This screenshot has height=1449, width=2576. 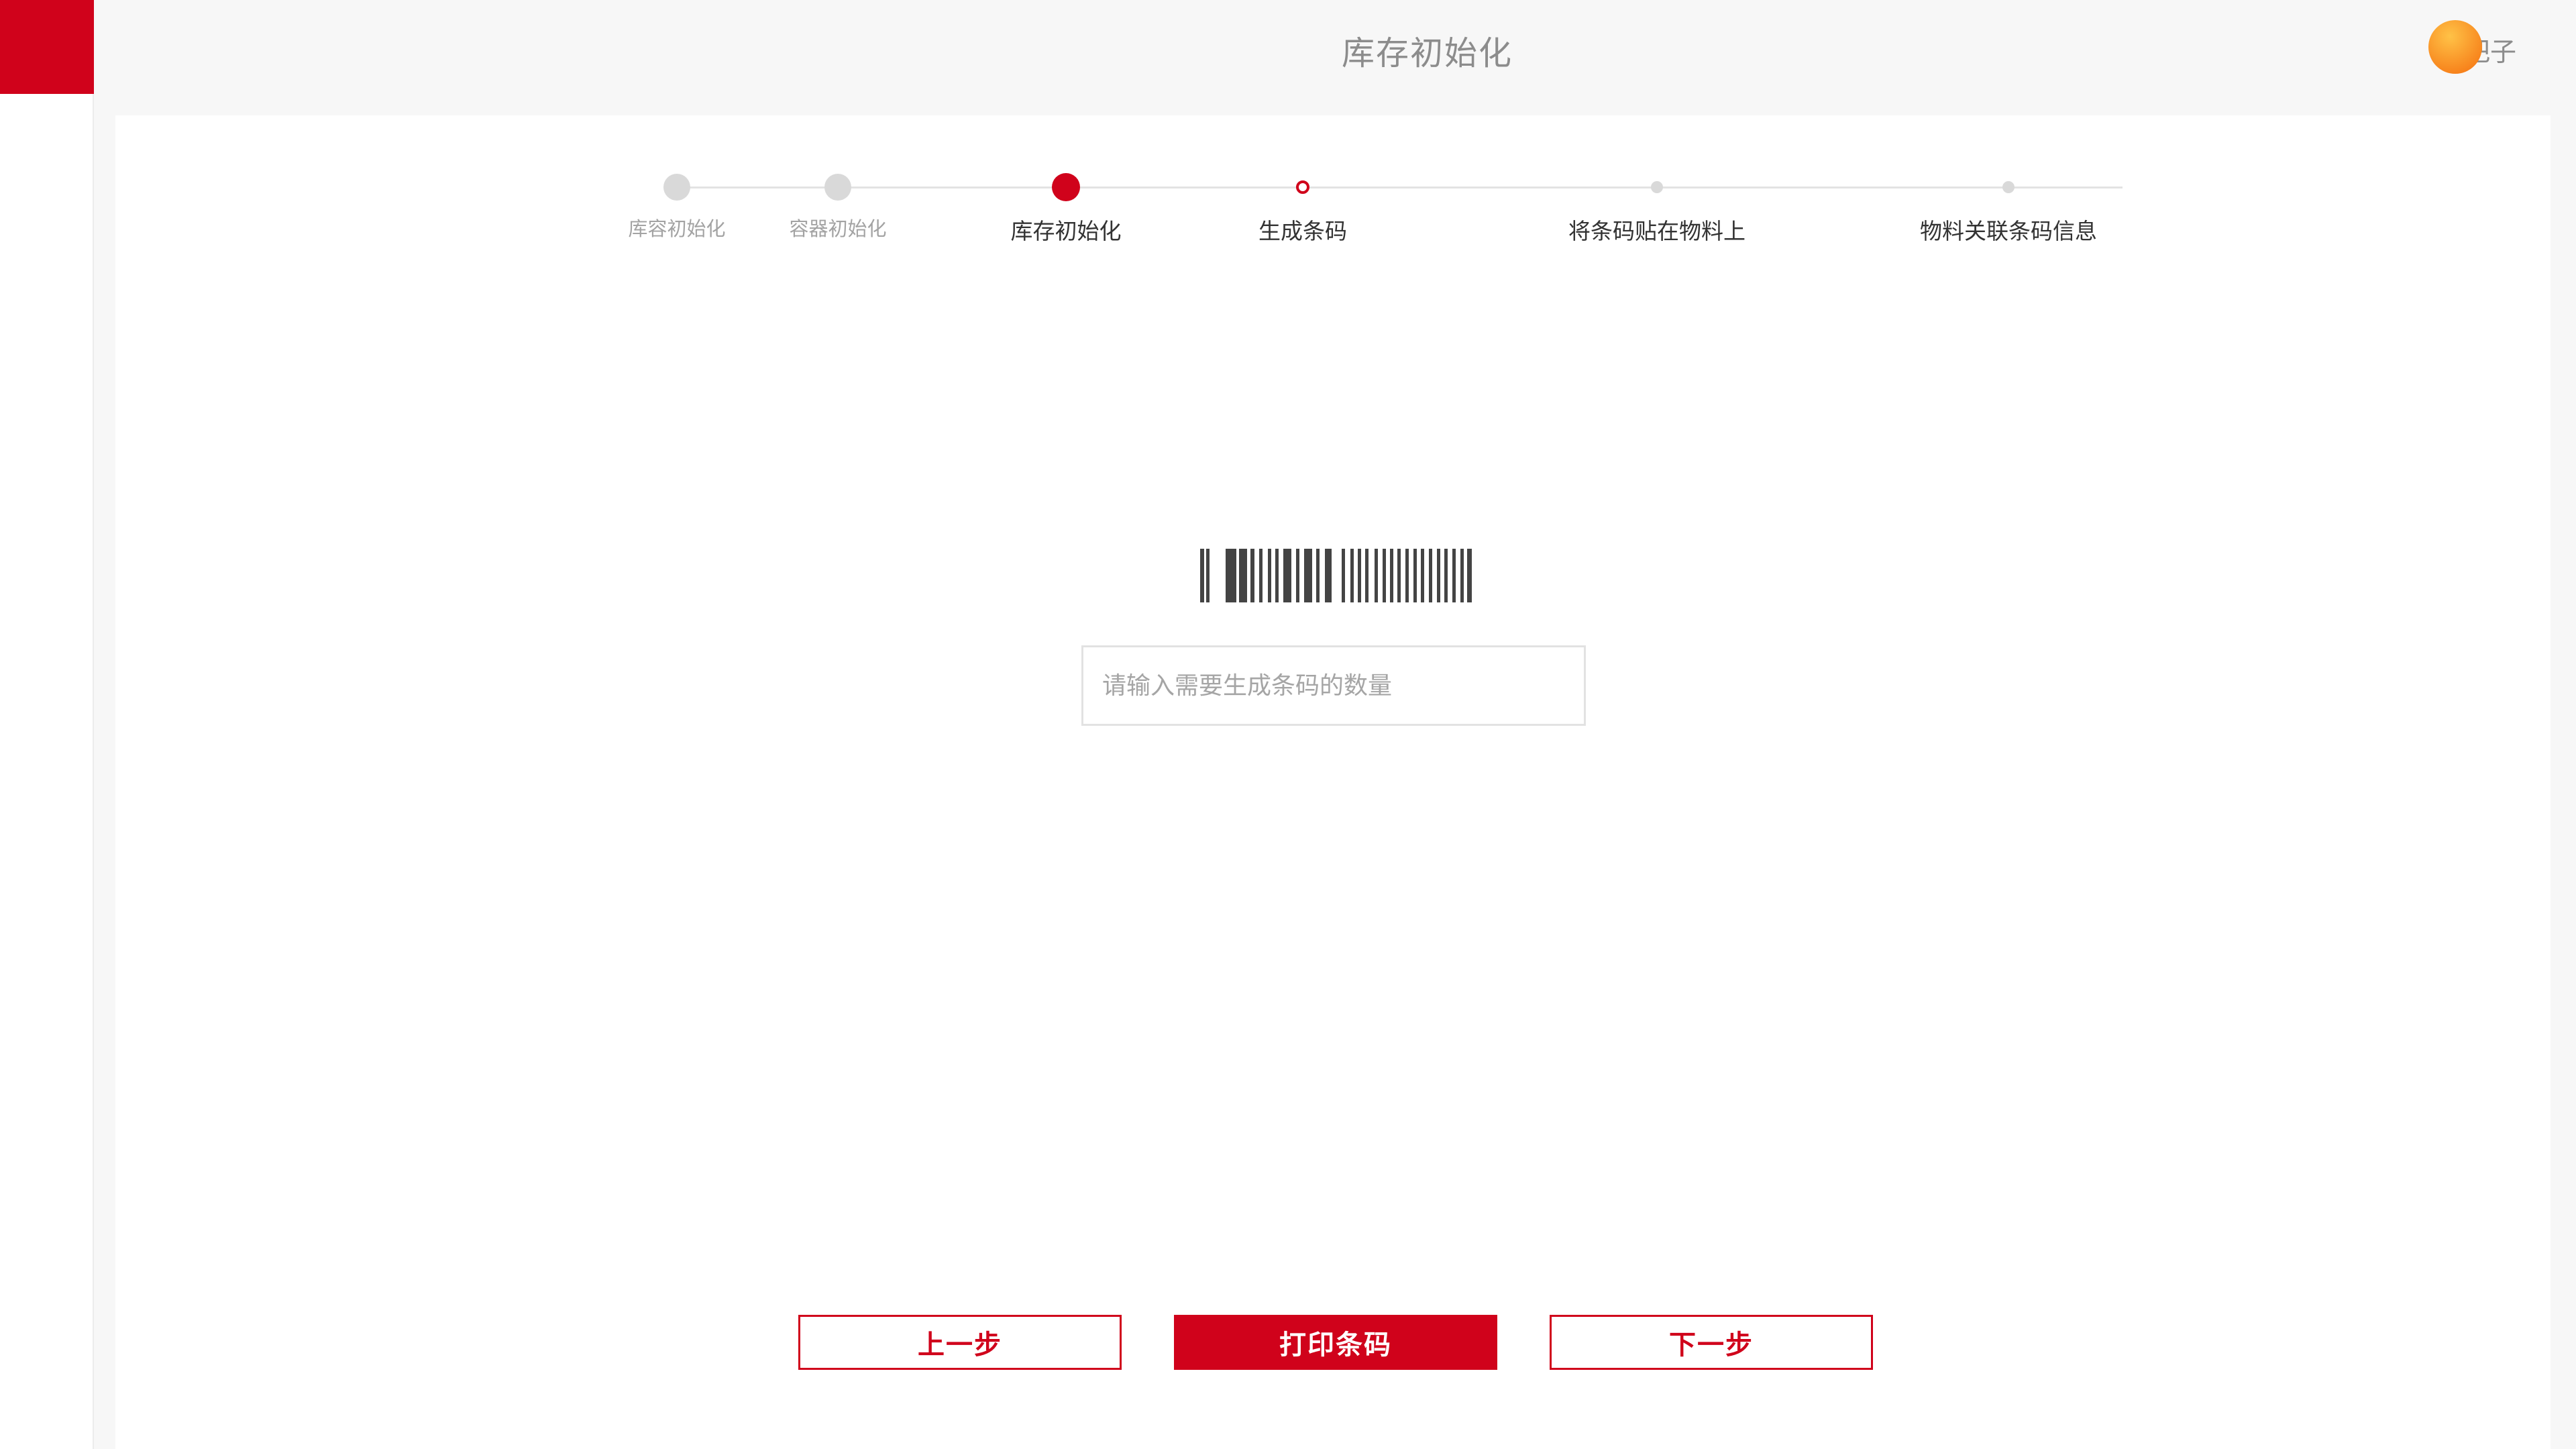 I want to click on step-label-3: 库存初始化, so click(x=1066, y=231).